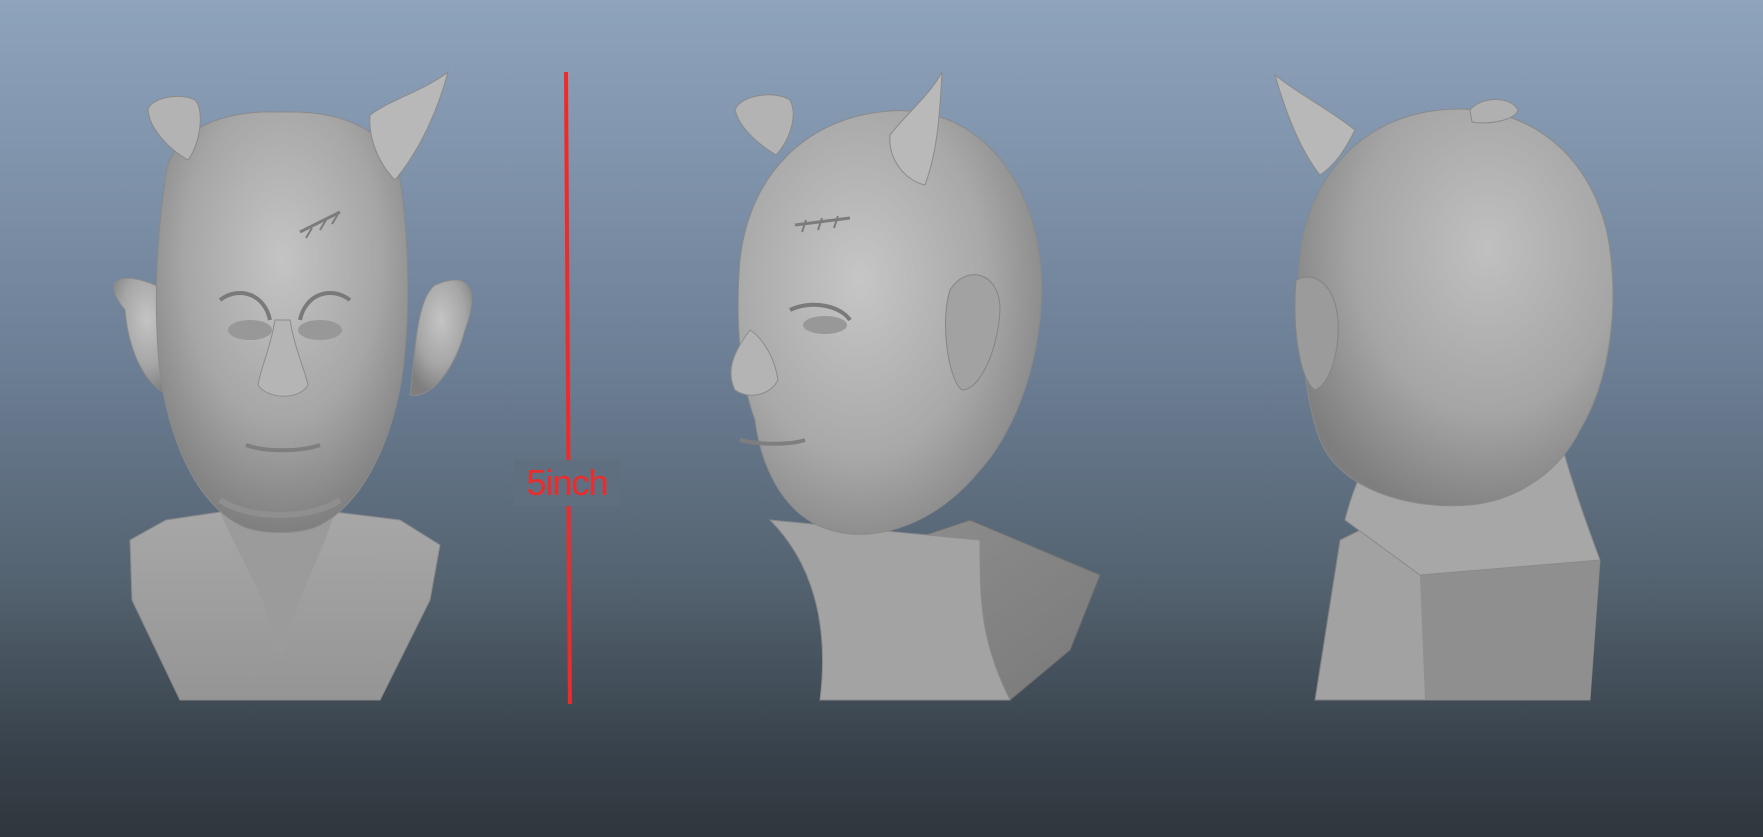  I want to click on height-measurement-line, so click(568, 388).